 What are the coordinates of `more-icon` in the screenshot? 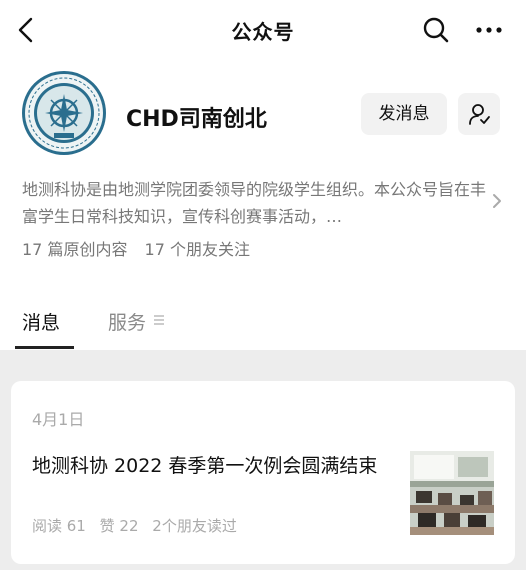 It's located at (489, 30).